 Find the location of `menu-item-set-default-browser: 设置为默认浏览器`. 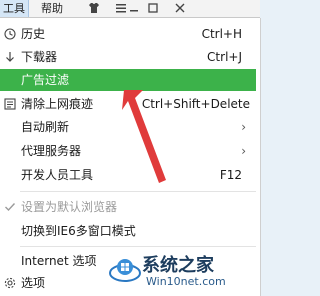

menu-item-set-default-browser: 设置为默认浏览器 is located at coordinates (128, 207).